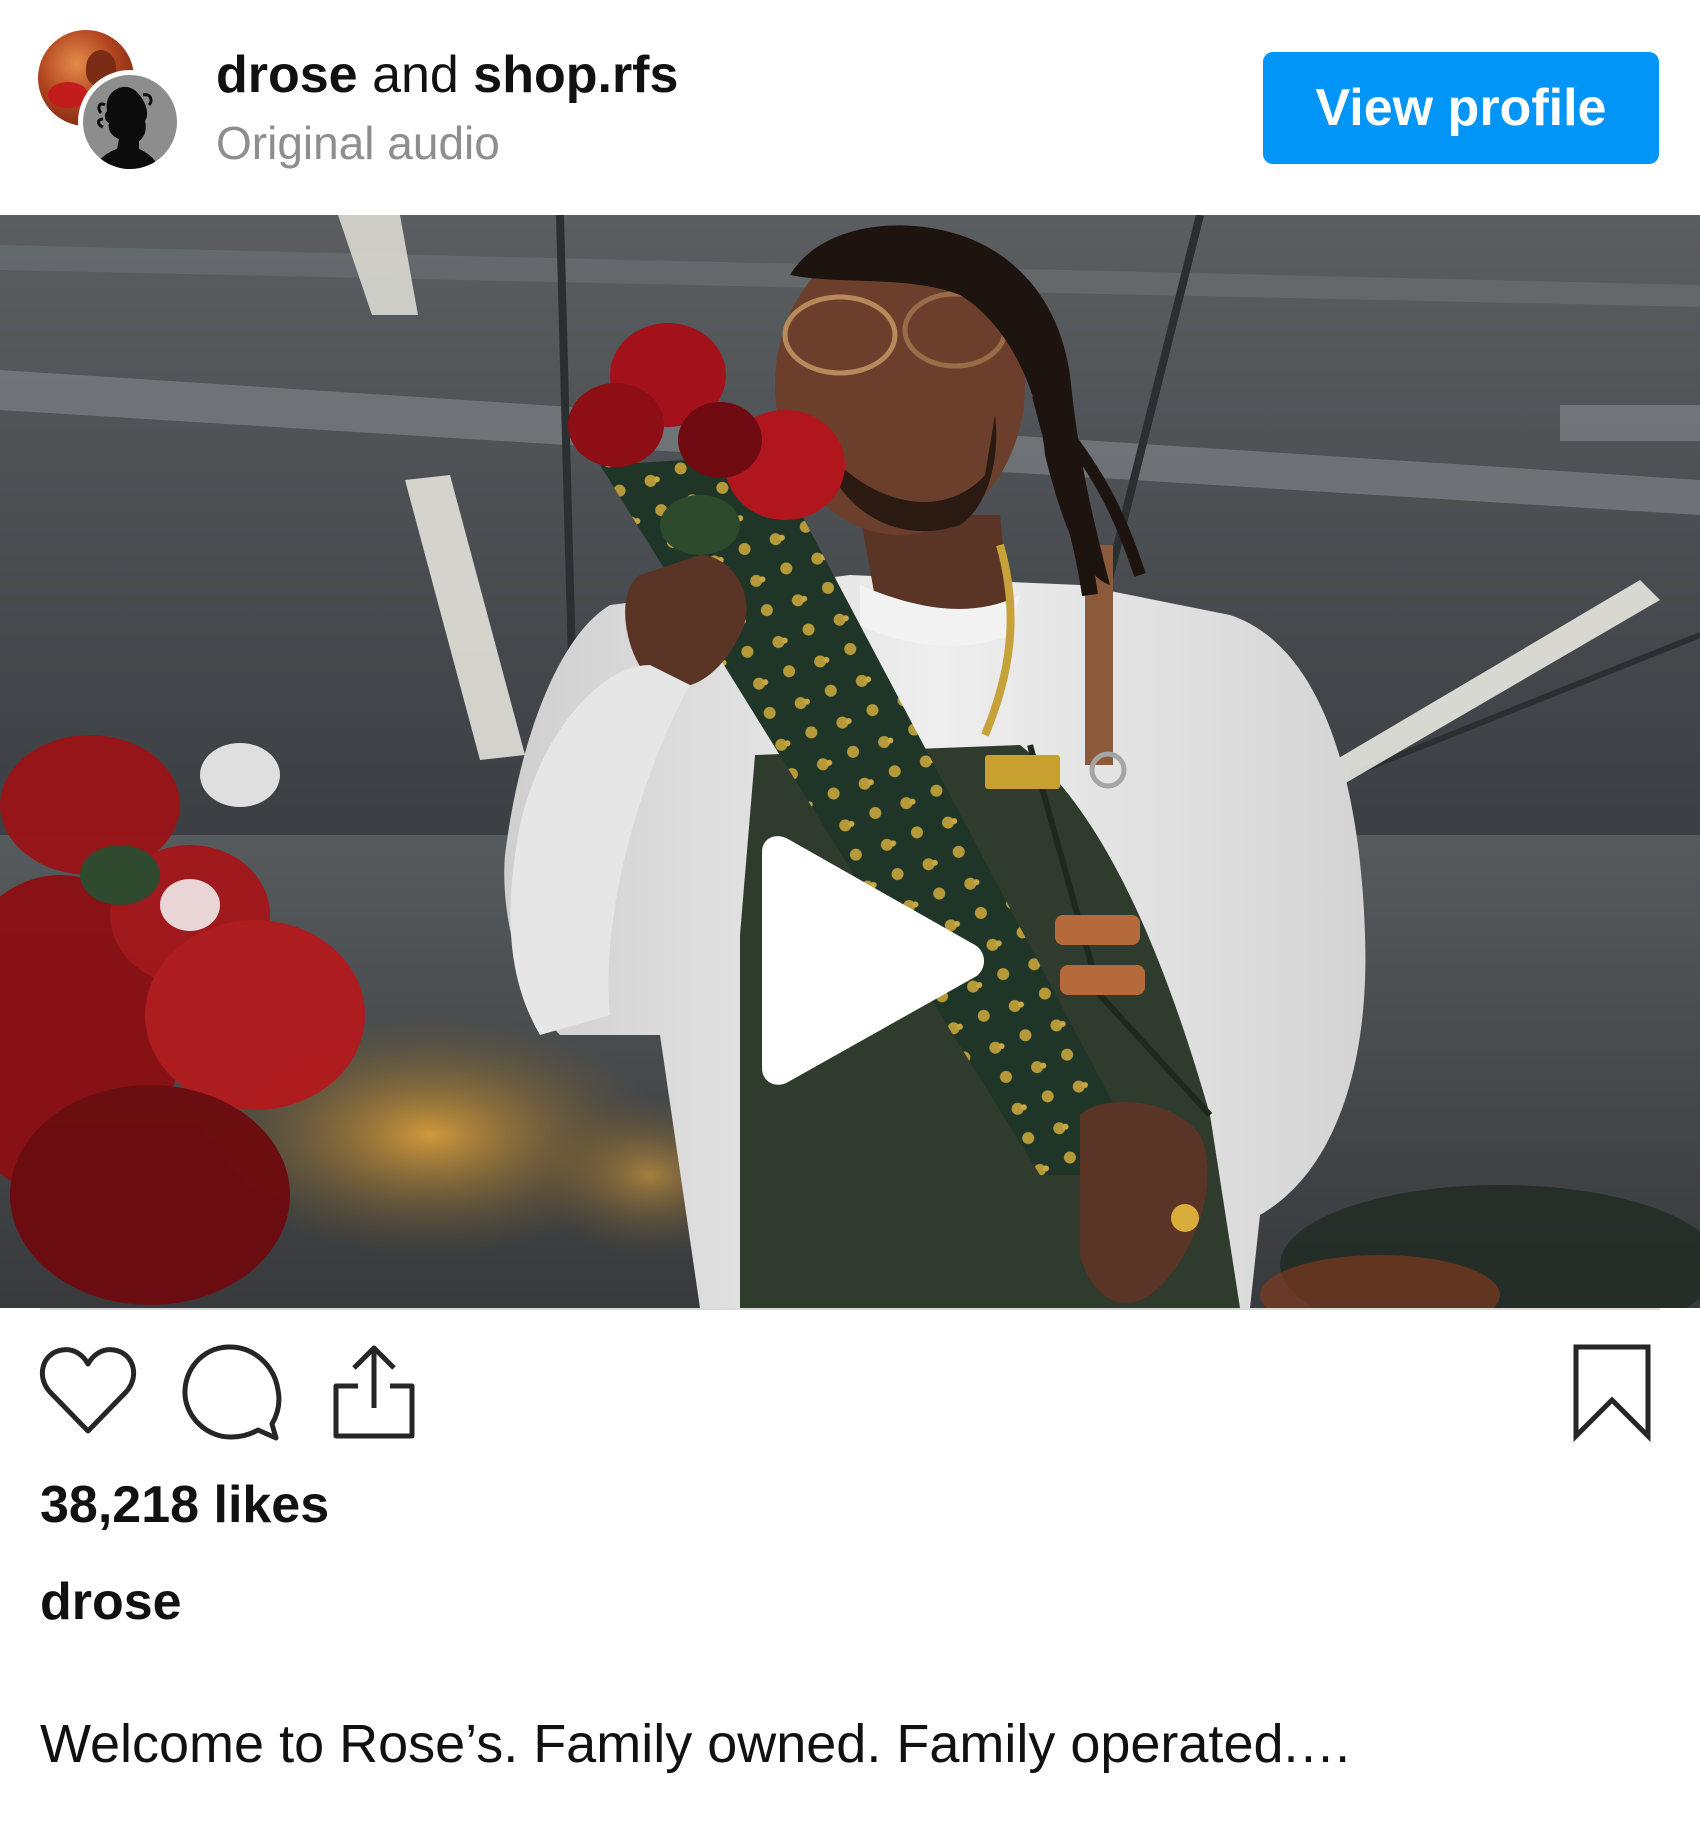 The height and width of the screenshot is (1824, 1700). What do you see at coordinates (184, 1505) in the screenshot?
I see `likes-count: 38,218 likes` at bounding box center [184, 1505].